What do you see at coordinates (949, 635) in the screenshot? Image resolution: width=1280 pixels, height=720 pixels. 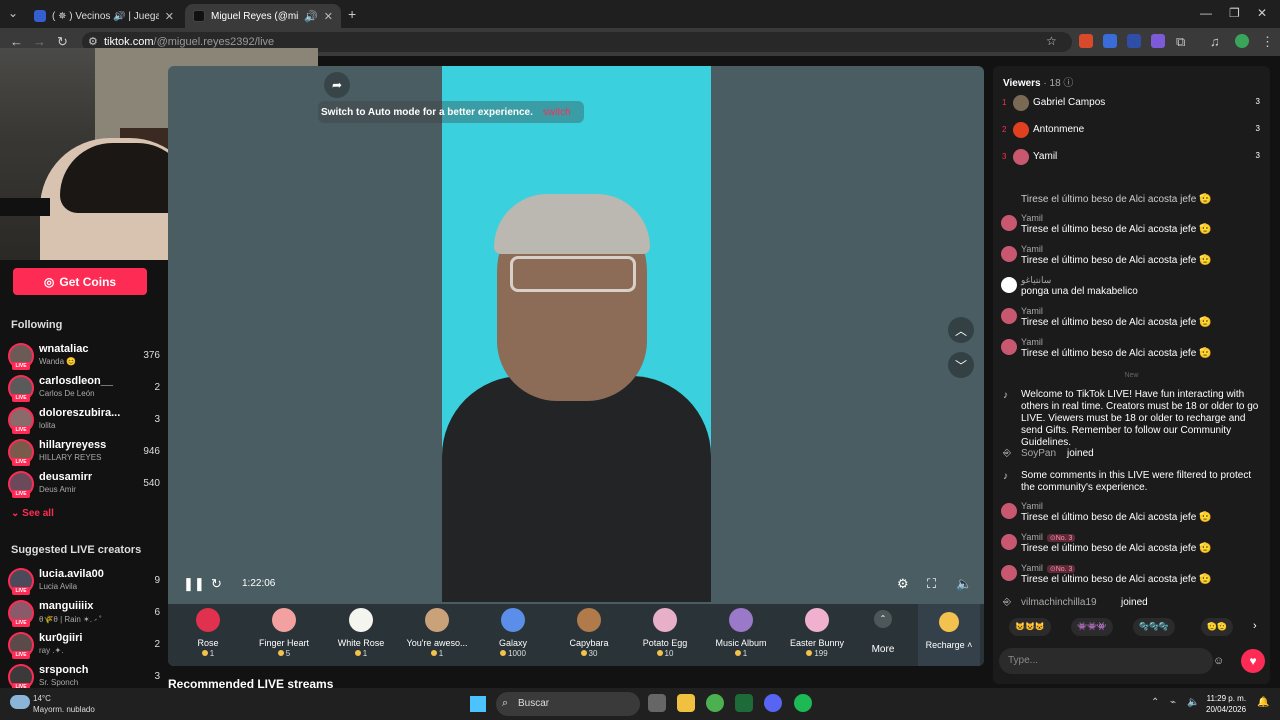 I see `recharge-button: Recharge ˄` at bounding box center [949, 635].